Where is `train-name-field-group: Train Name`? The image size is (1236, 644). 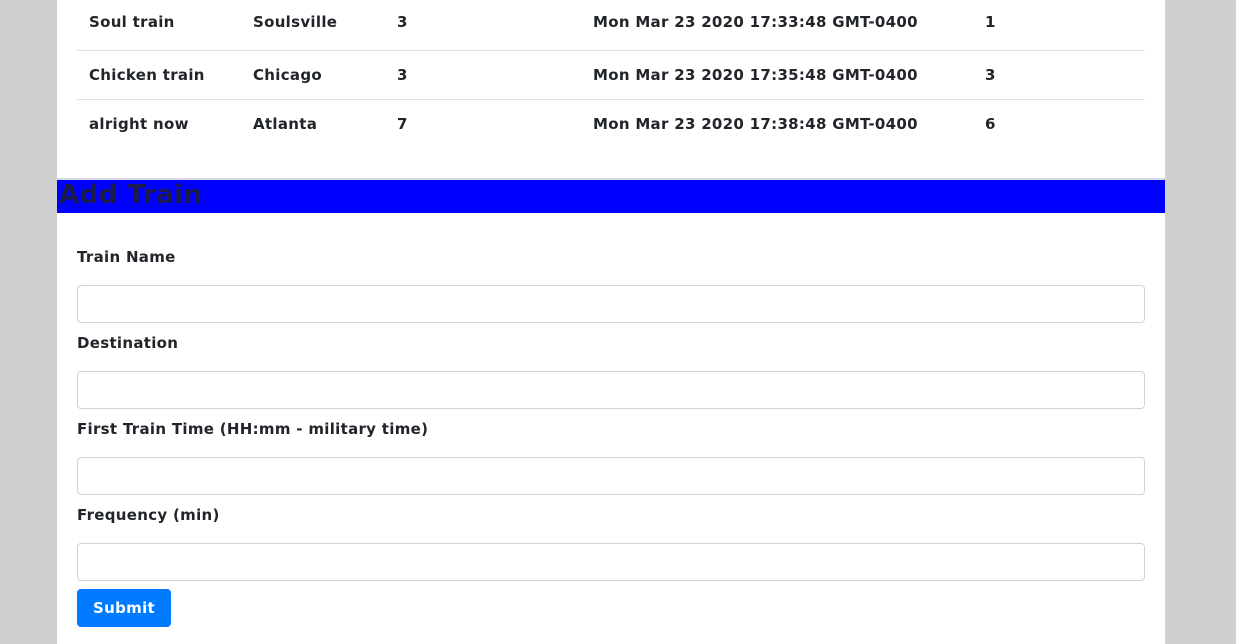 train-name-field-group: Train Name is located at coordinates (611, 285).